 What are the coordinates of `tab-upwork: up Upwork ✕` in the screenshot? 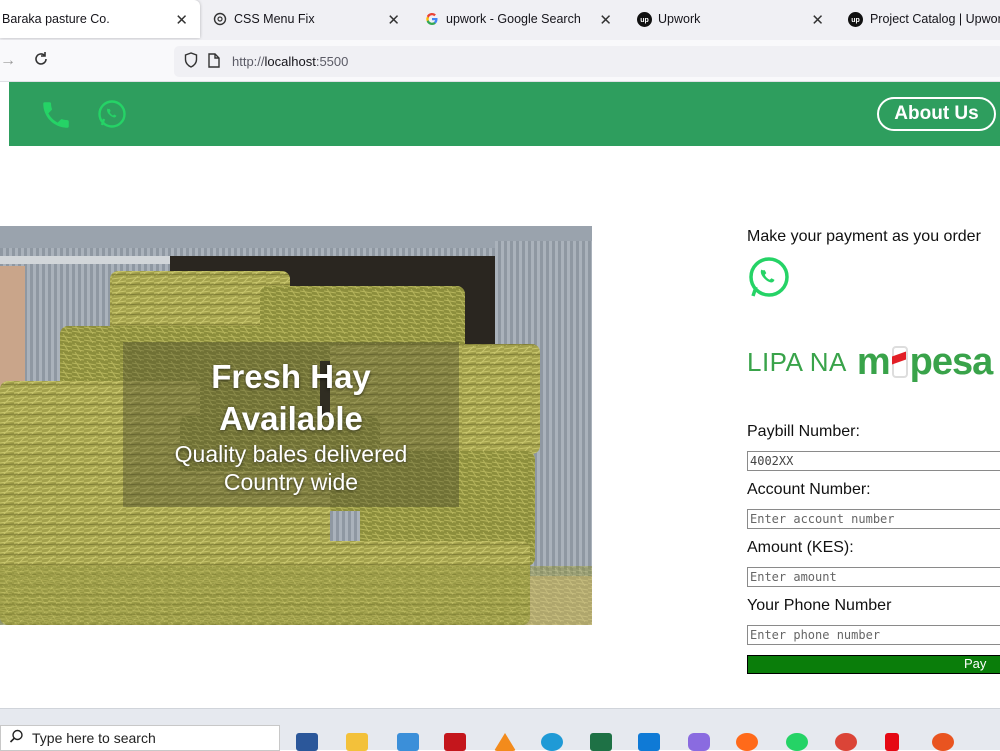 It's located at (736, 19).